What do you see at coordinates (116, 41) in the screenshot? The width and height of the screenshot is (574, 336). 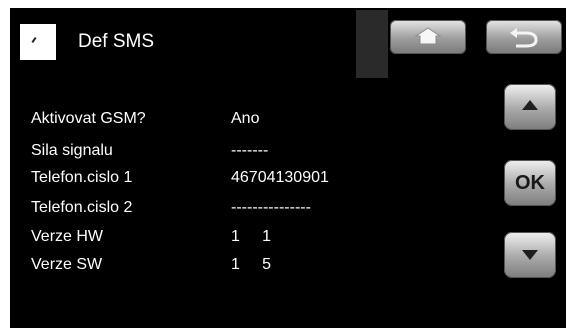 I see `page-title: Def SMS` at bounding box center [116, 41].